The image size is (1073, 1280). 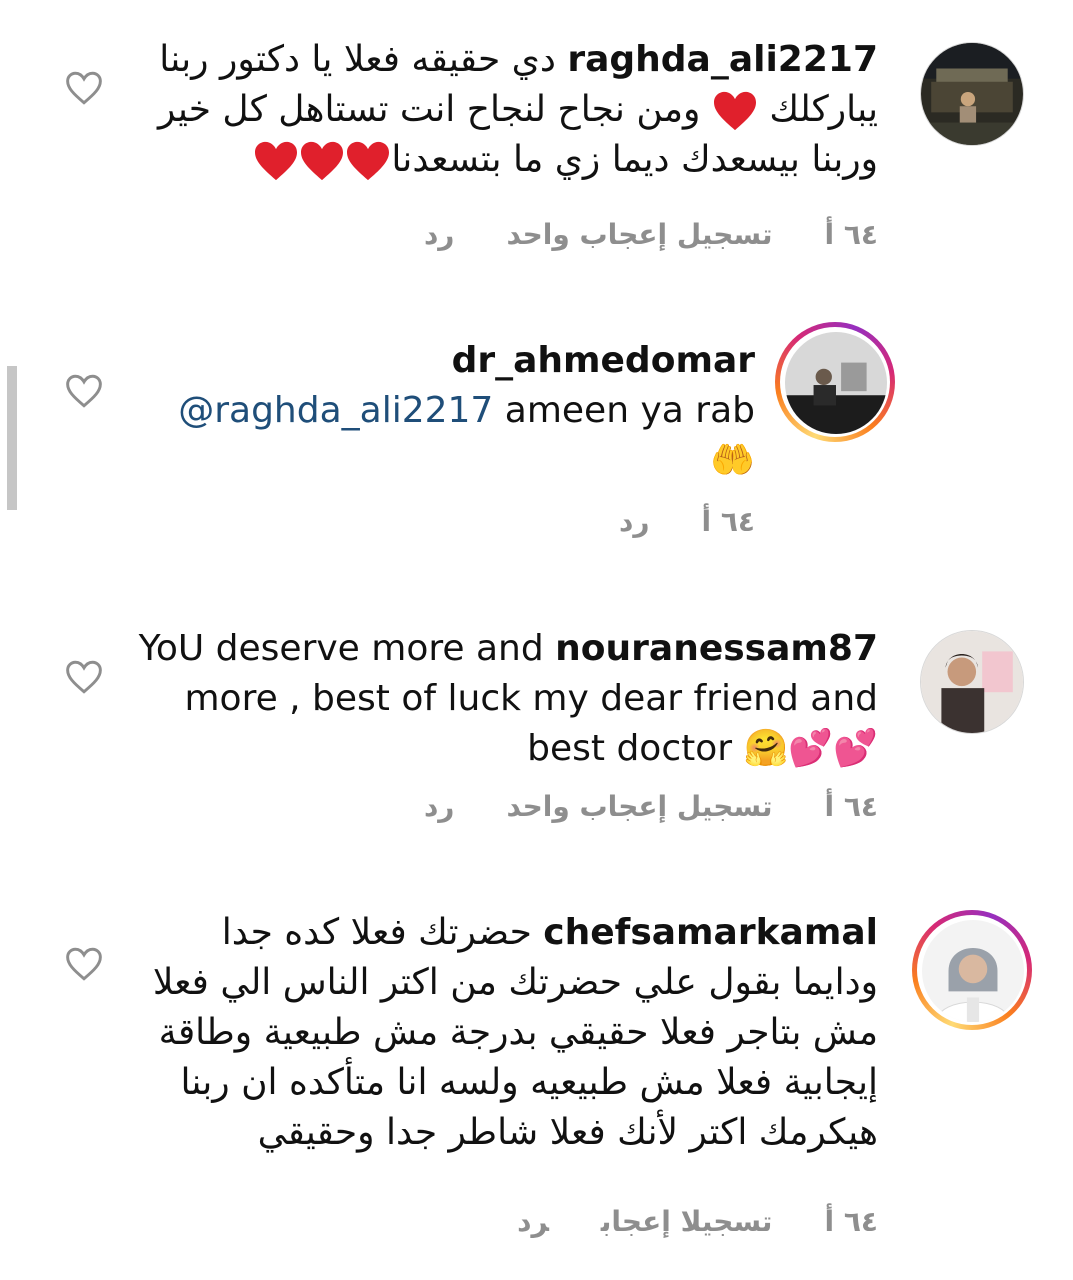 What do you see at coordinates (357, 59) in the screenshot?
I see `comment-line: دي حقيقه فعلا يا دكتور ربنا` at bounding box center [357, 59].